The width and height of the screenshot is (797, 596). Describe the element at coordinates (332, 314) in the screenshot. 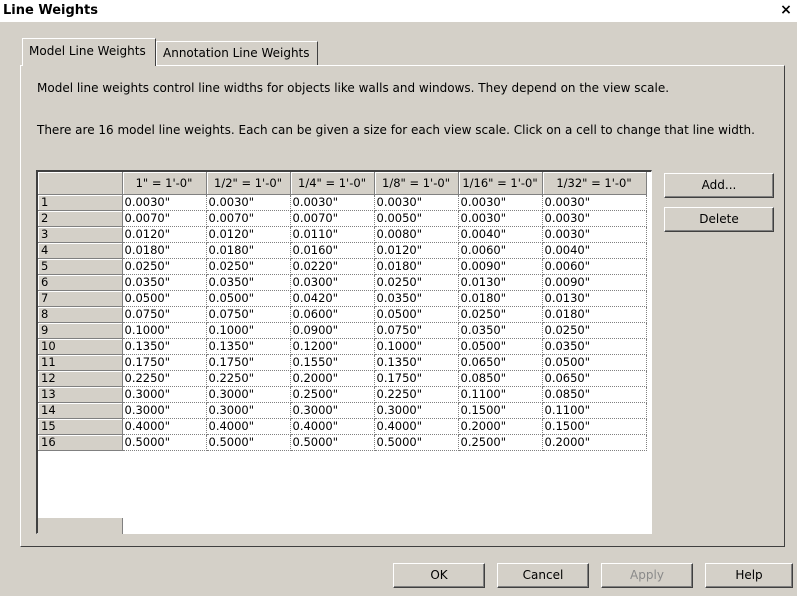

I see `line-weight-cell: 0.0600"` at that location.